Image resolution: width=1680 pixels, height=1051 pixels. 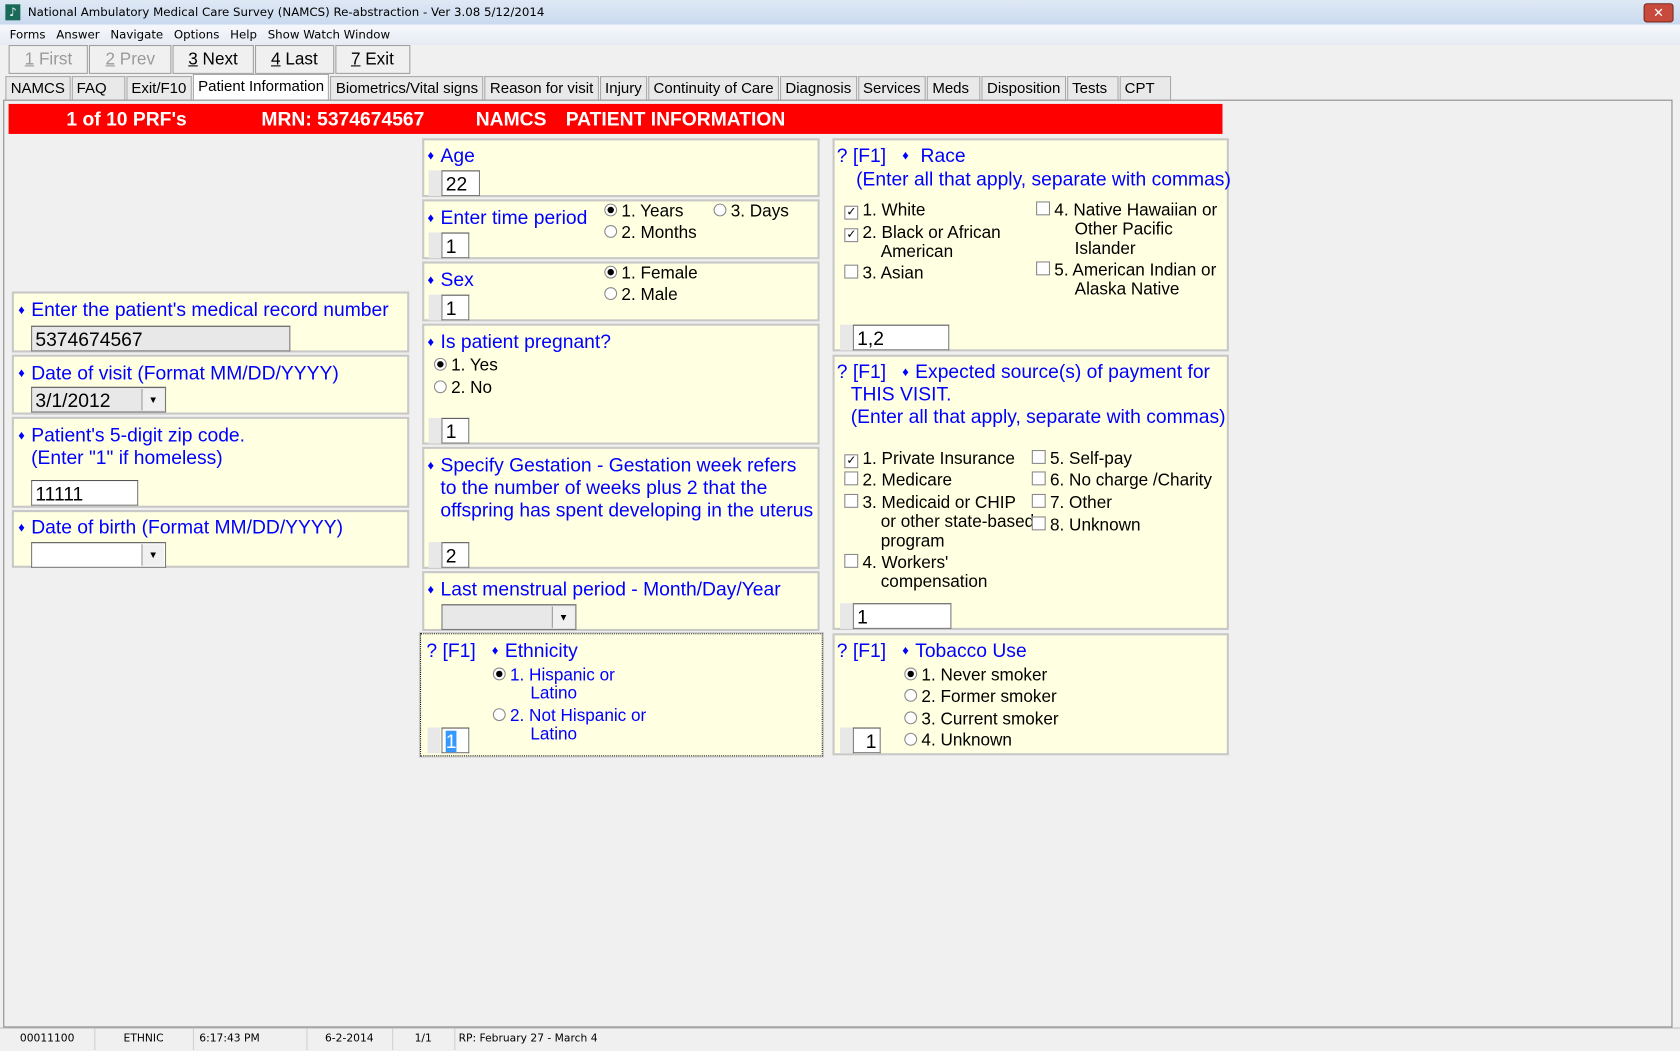 What do you see at coordinates (465, 366) in the screenshot?
I see `pregnant-yes: 1. Yes` at bounding box center [465, 366].